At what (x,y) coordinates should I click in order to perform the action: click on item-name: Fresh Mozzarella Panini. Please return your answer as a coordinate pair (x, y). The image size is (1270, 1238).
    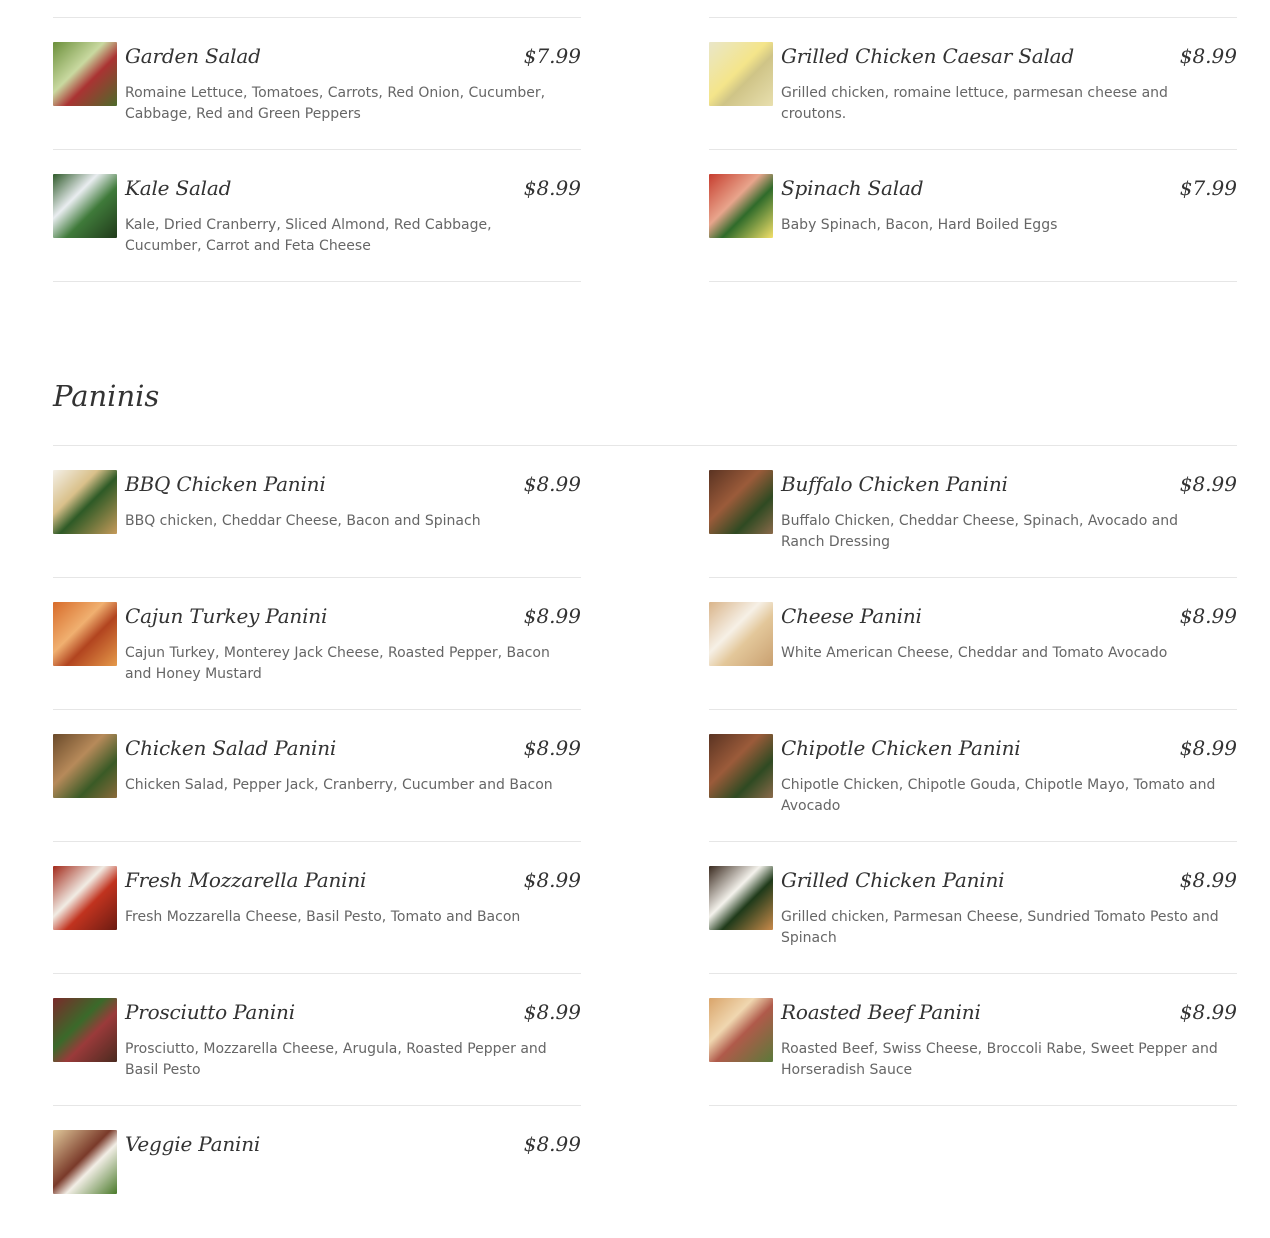
    Looking at the image, I should click on (246, 880).